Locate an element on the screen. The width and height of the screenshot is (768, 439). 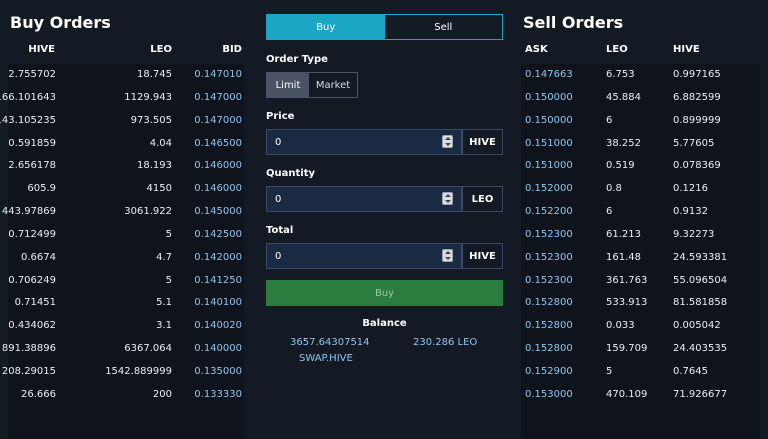
sell-cell-leo: 0.519 is located at coordinates (620, 166).